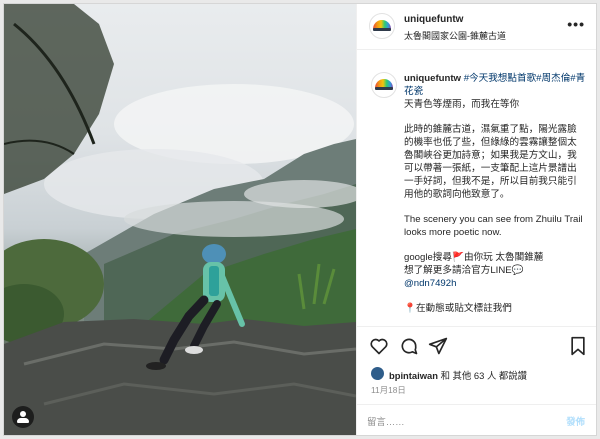 The height and width of the screenshot is (439, 600). I want to click on bookmark-icon, so click(578, 346).